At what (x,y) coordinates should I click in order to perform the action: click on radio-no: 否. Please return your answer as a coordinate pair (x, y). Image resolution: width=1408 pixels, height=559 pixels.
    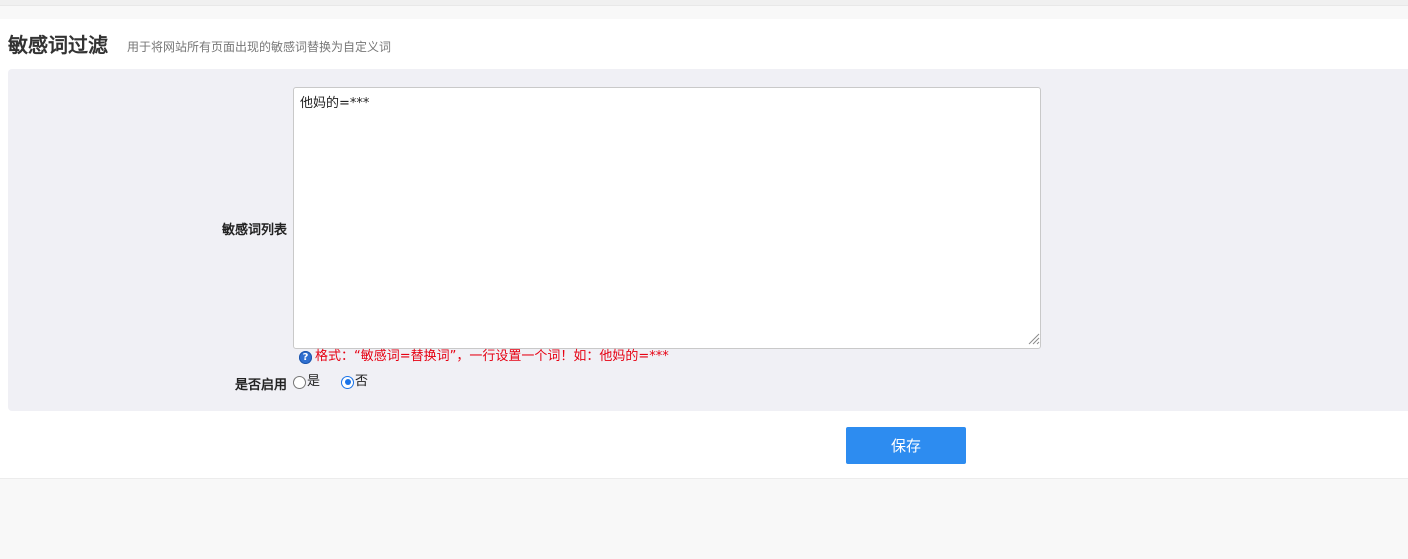
    Looking at the image, I should click on (354, 382).